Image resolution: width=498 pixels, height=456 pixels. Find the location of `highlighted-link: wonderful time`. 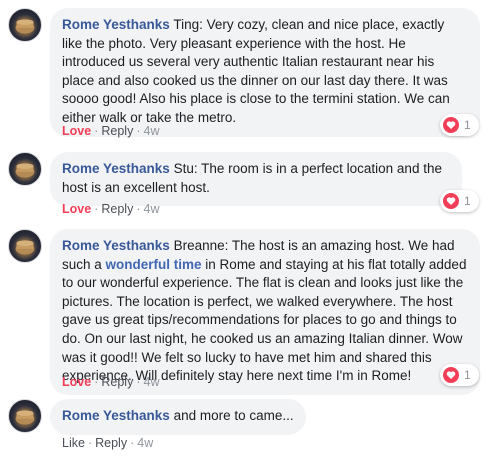

highlighted-link: wonderful time is located at coordinates (154, 264).